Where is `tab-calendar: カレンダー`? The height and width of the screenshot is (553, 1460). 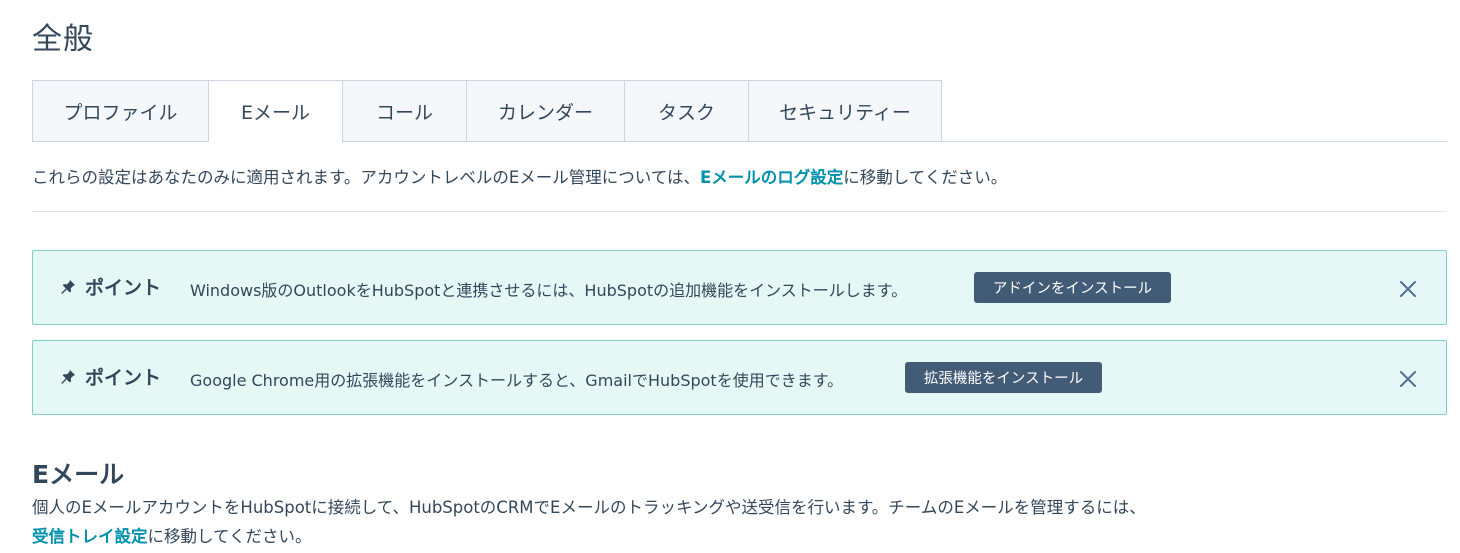 tab-calendar: カレンダー is located at coordinates (546, 111).